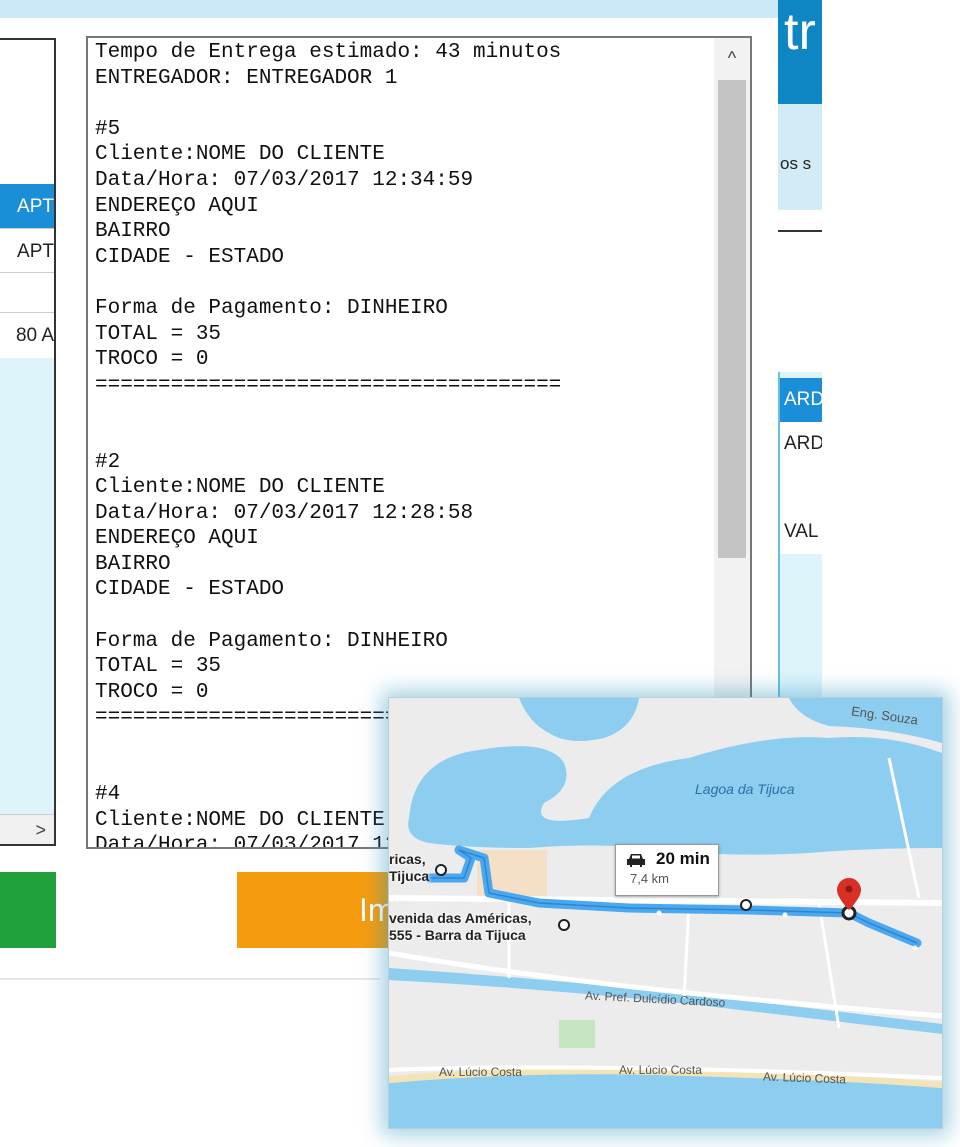 Image resolution: width=960 pixels, height=1147 pixels. I want to click on secondary-window-header: tr, so click(800, 52).